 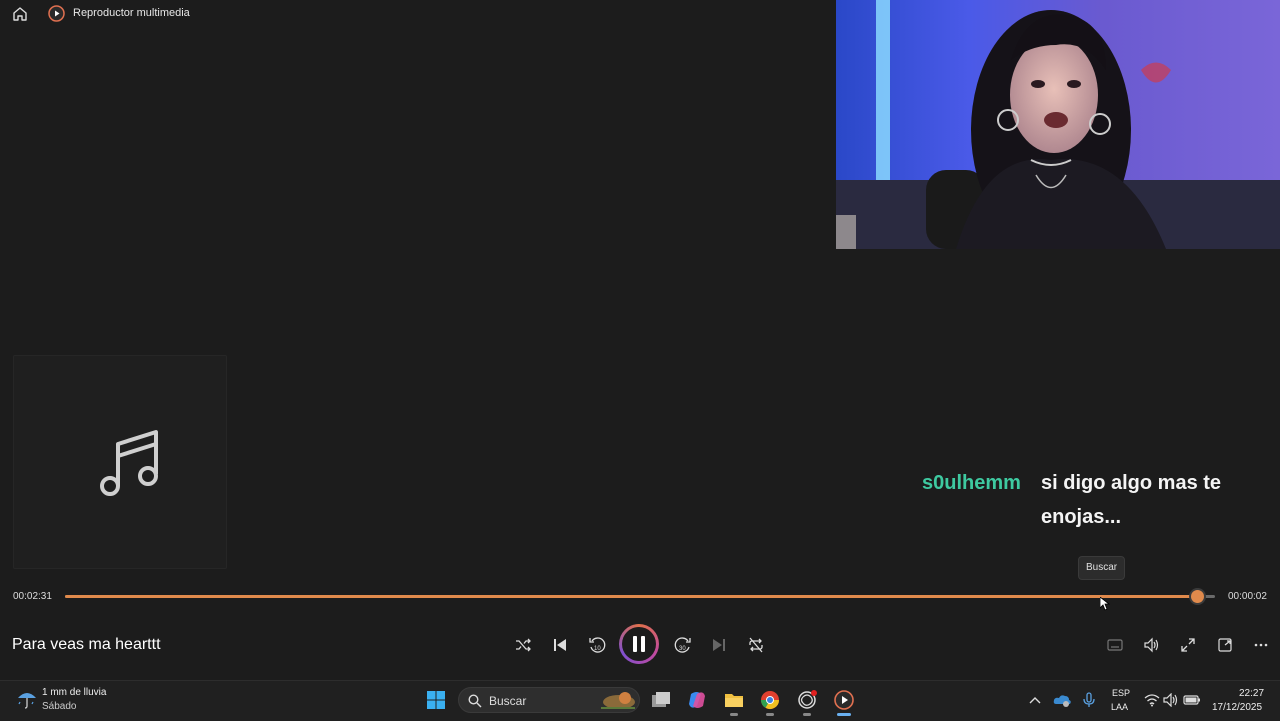 I want to click on seek-bar-thumb, so click(x=1197, y=596).